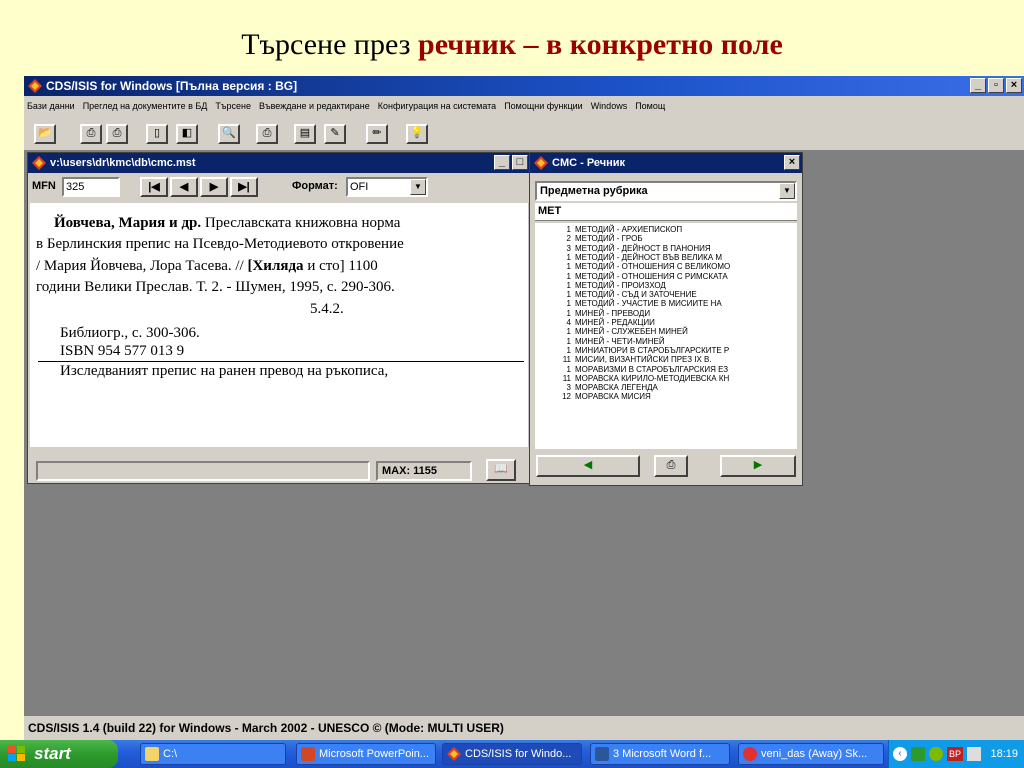 This screenshot has height=768, width=1024. What do you see at coordinates (244, 187) in the screenshot?
I see `last-record-button: ▶|` at bounding box center [244, 187].